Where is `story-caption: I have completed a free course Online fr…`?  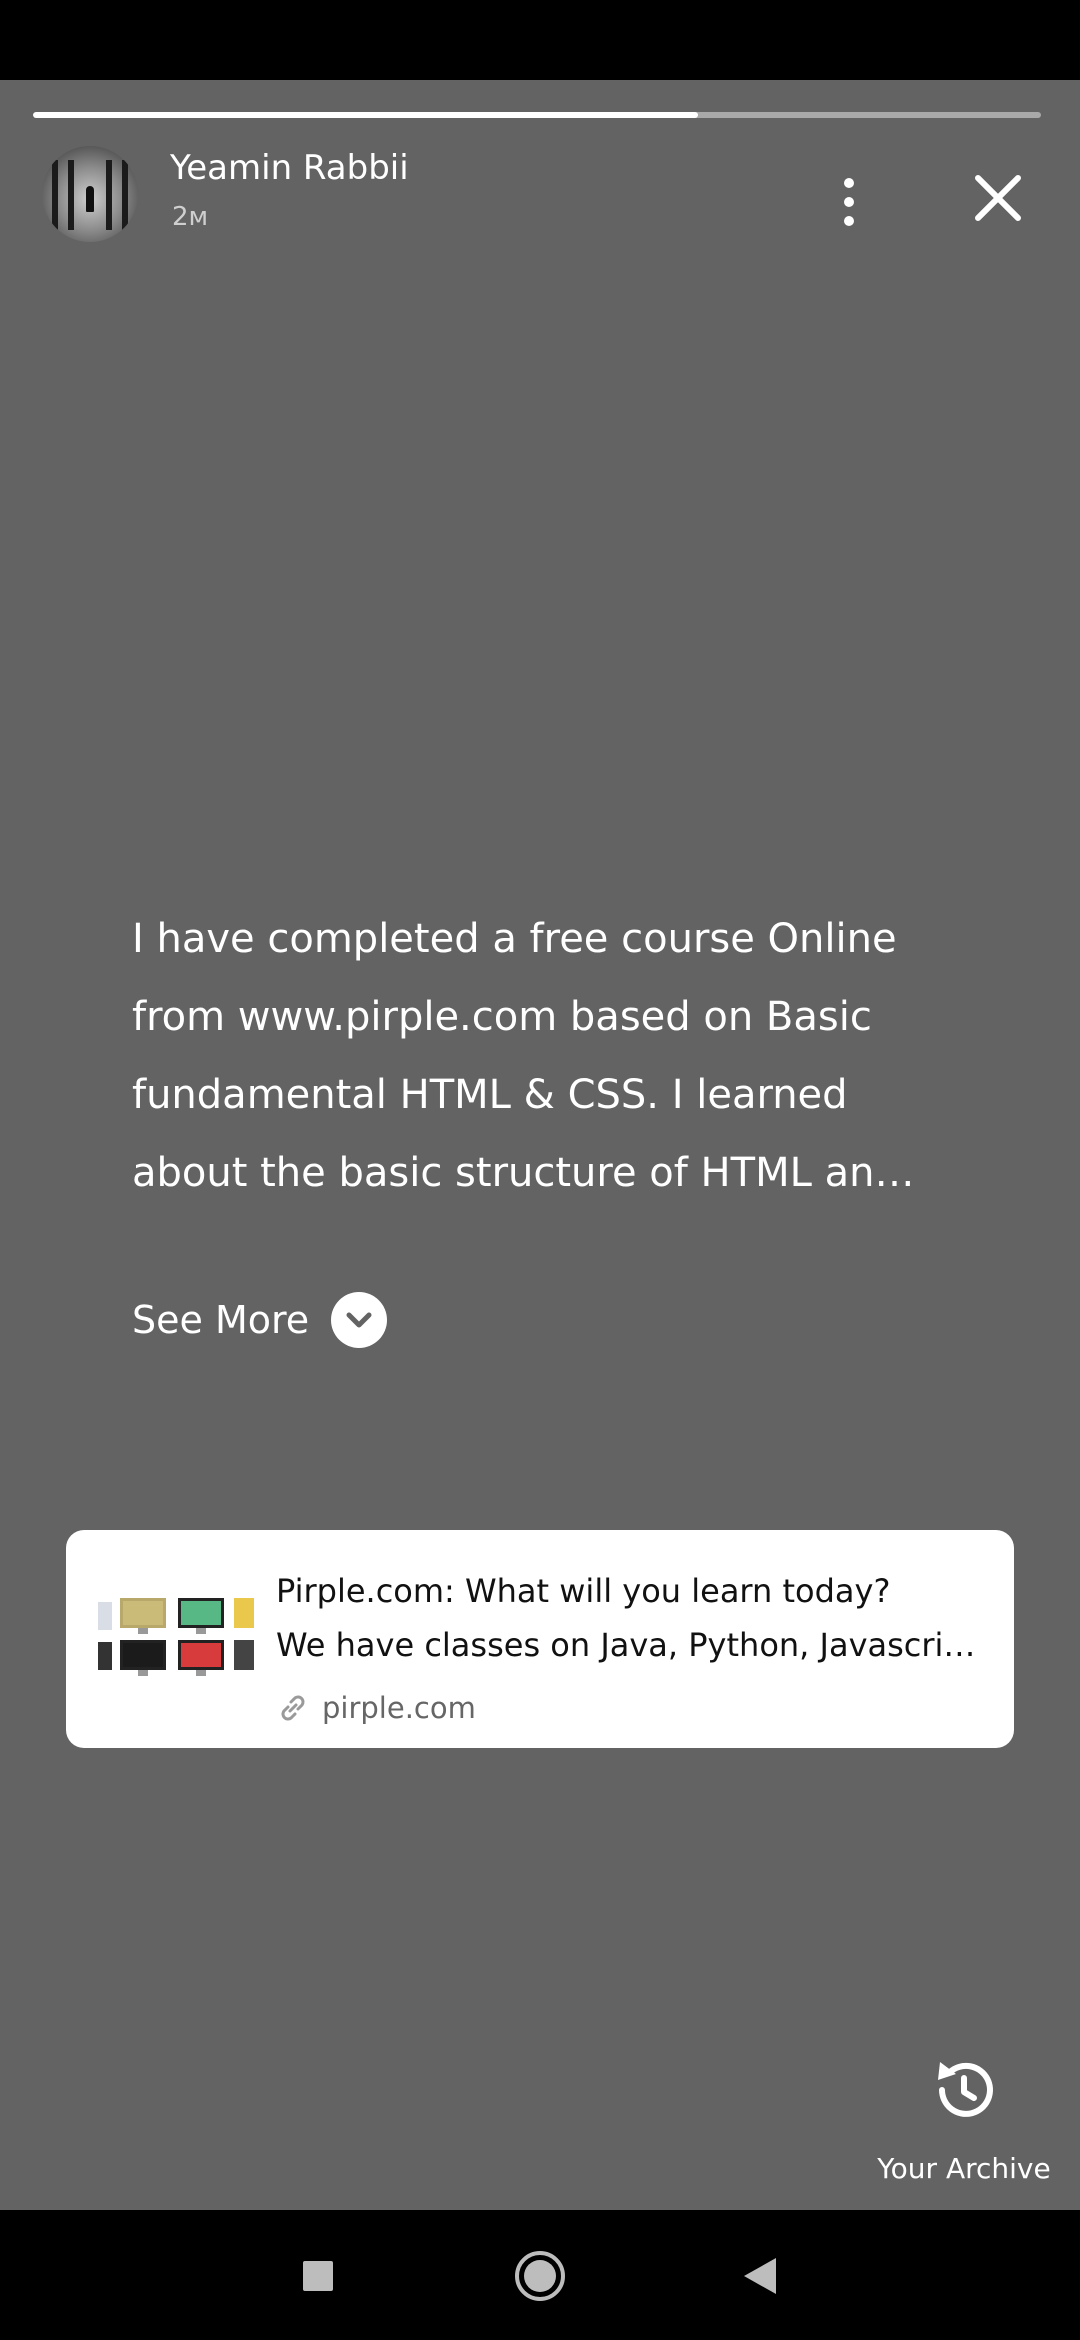
story-caption: I have completed a free course Online fr… is located at coordinates (542, 1056).